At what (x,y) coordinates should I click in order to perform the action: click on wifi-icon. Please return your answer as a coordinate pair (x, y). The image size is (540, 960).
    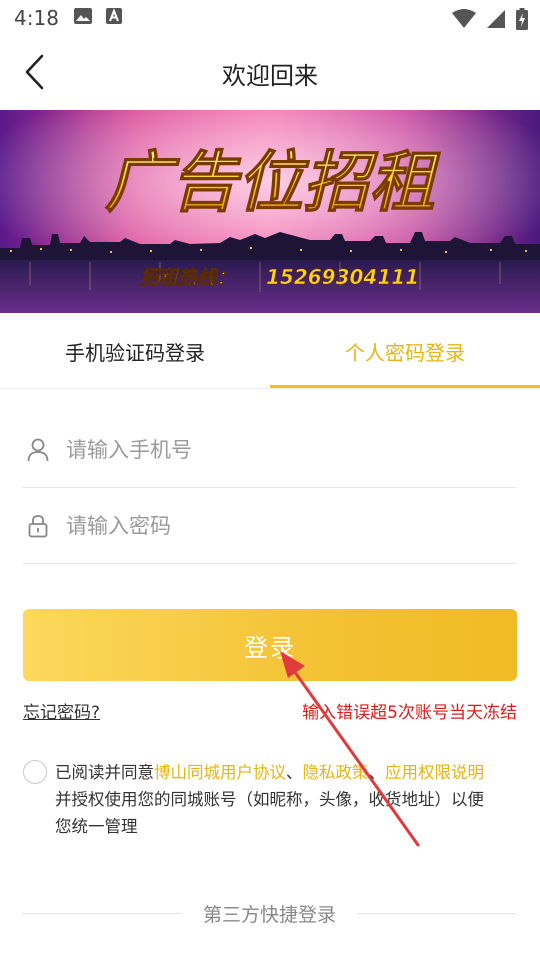
    Looking at the image, I should click on (464, 21).